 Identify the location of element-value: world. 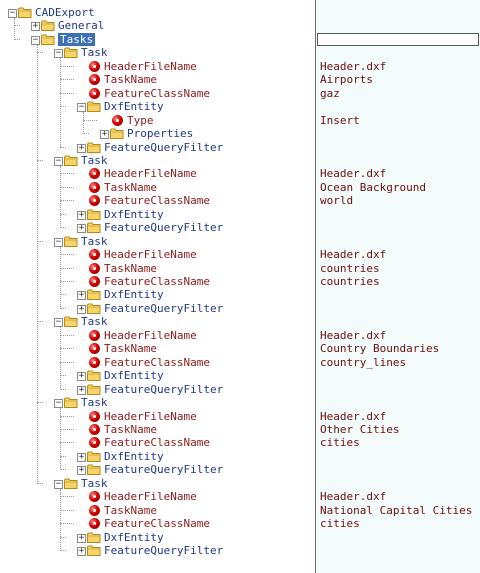
(336, 200).